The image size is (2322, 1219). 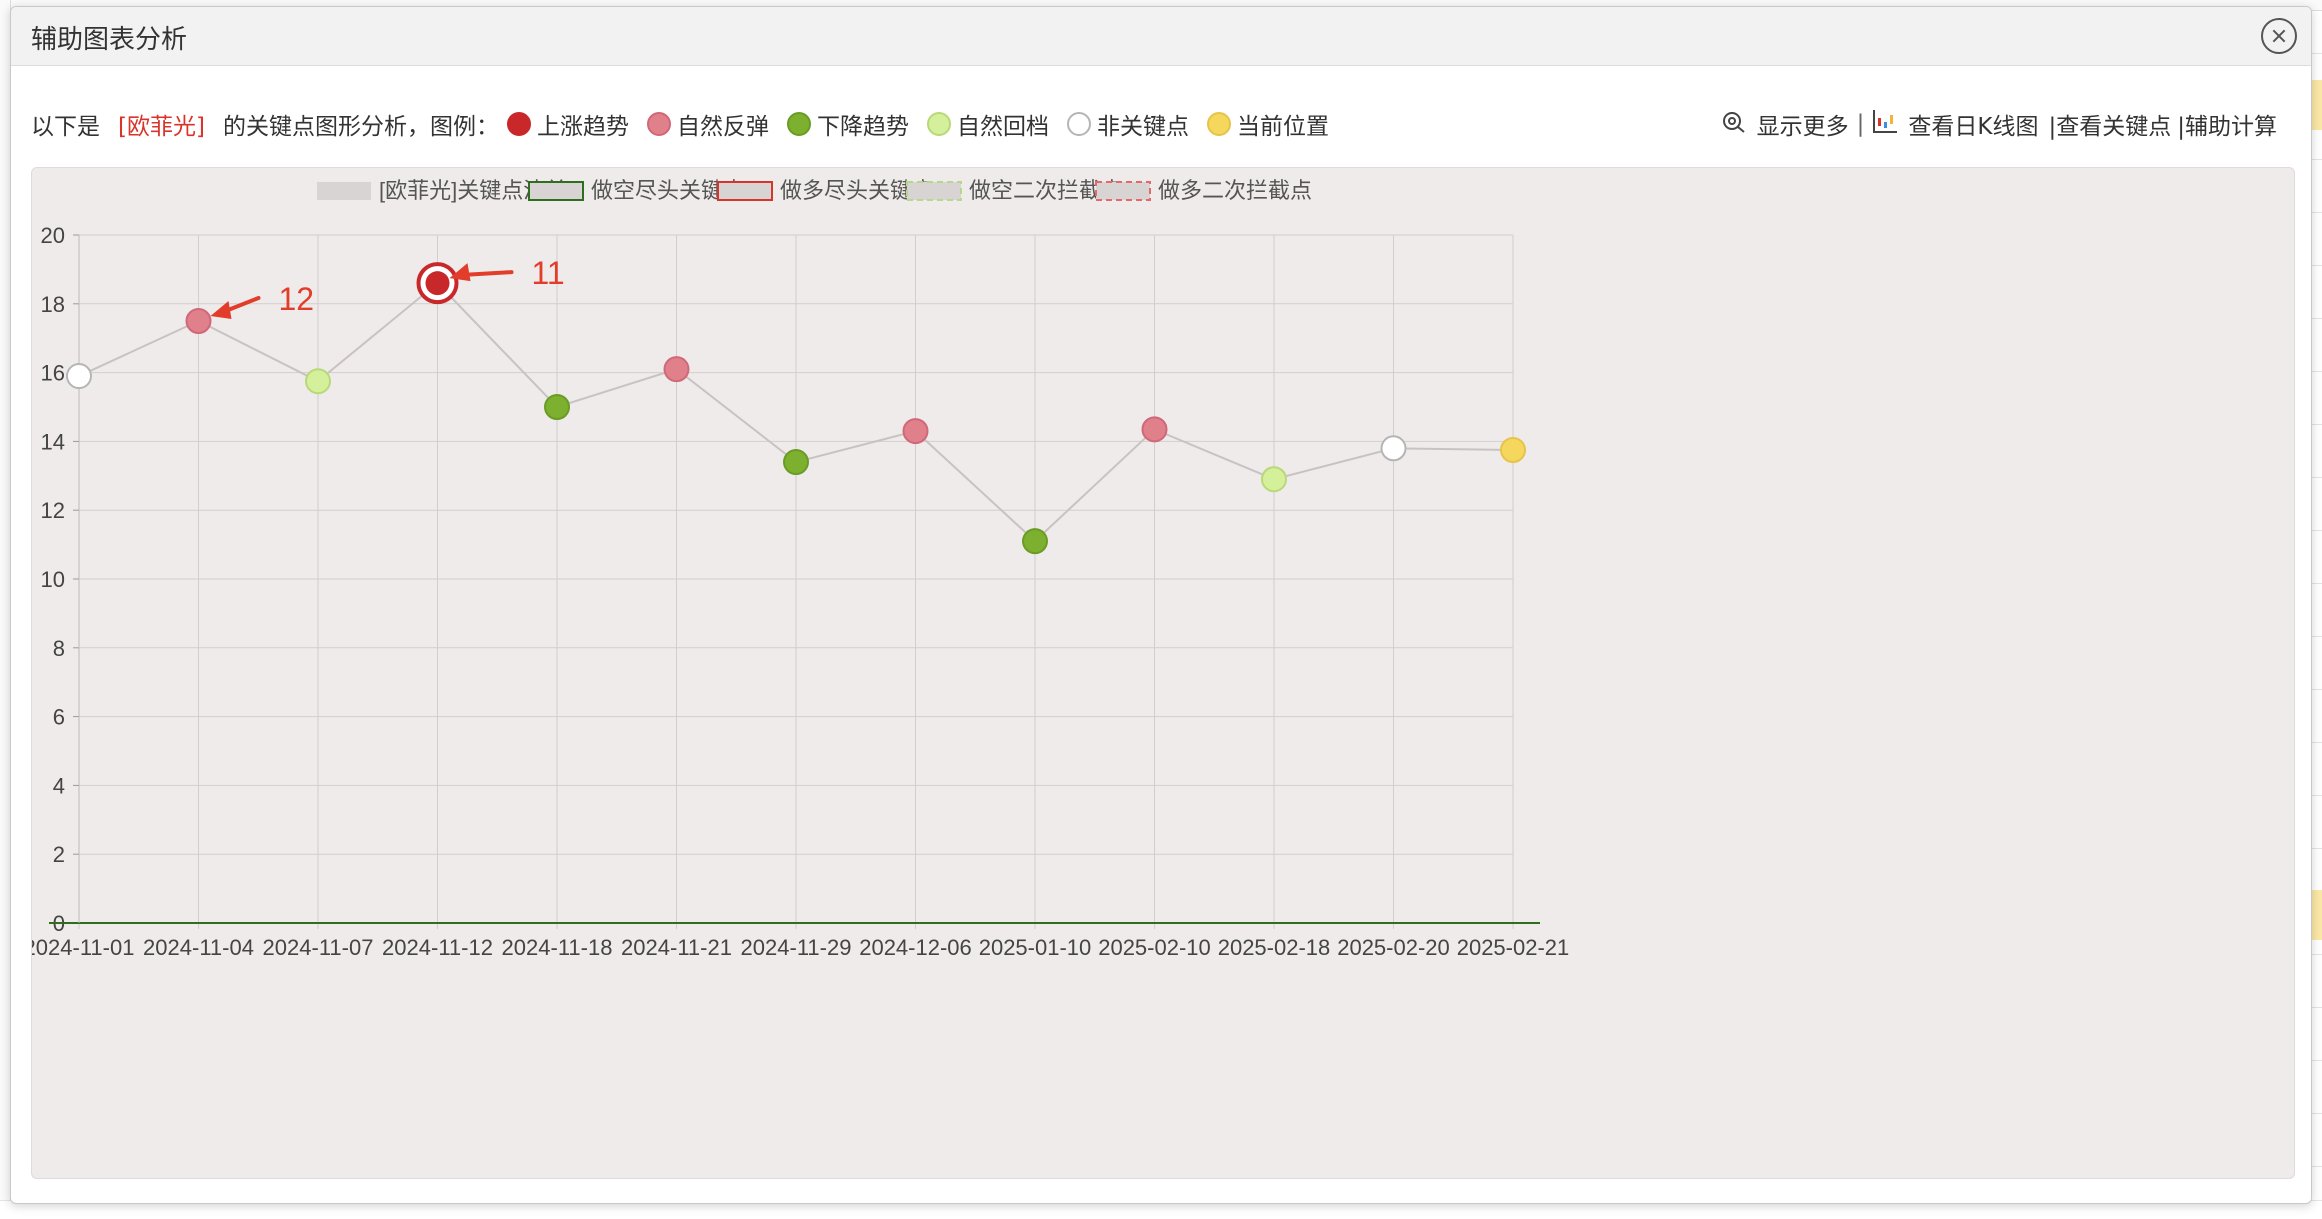 What do you see at coordinates (862, 127) in the screenshot?
I see `legend-label: 下降趋势` at bounding box center [862, 127].